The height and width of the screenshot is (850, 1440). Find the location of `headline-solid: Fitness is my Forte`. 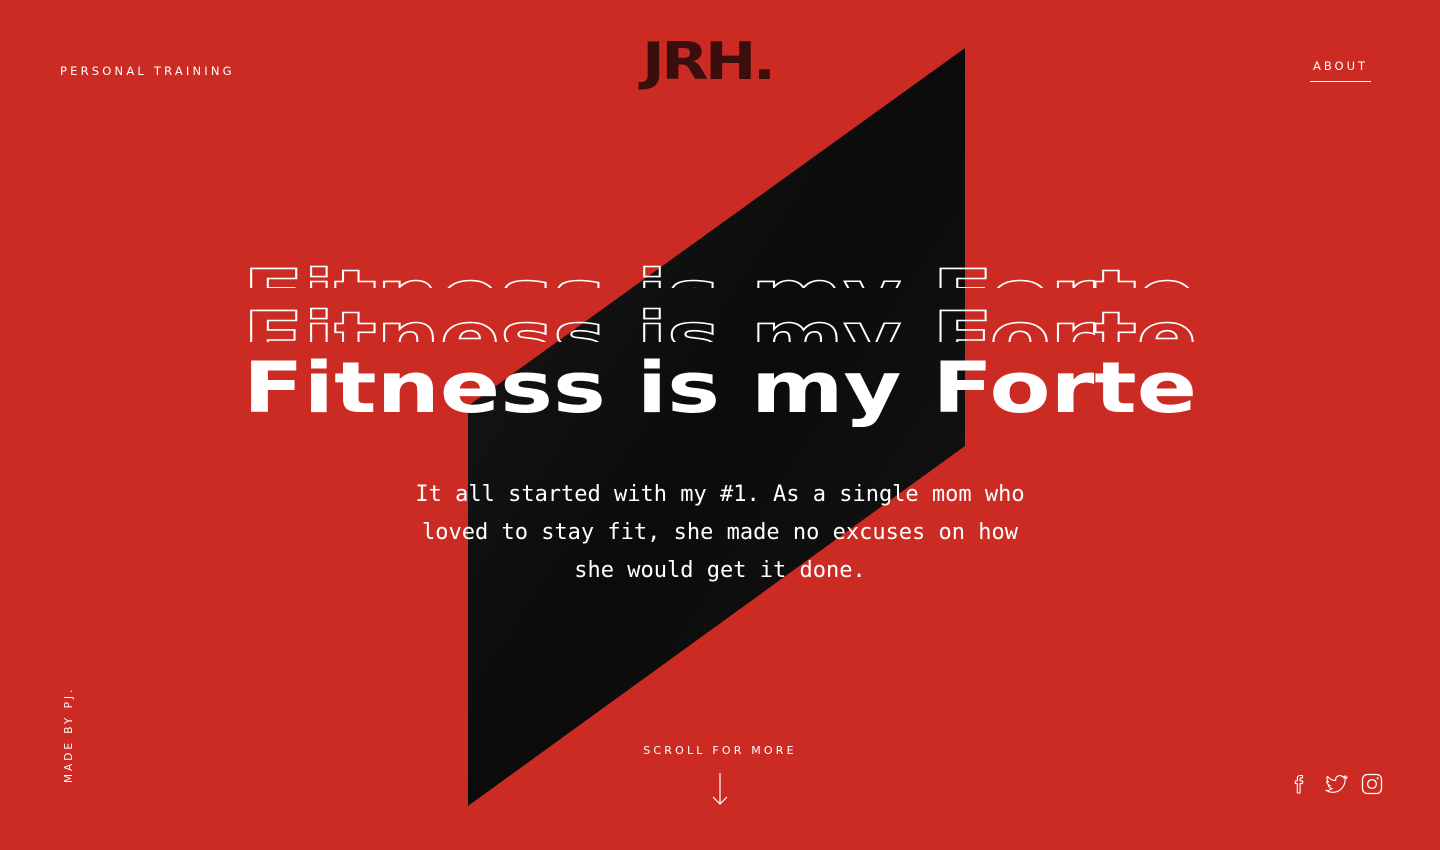

headline-solid: Fitness is my Forte is located at coordinates (720, 388).